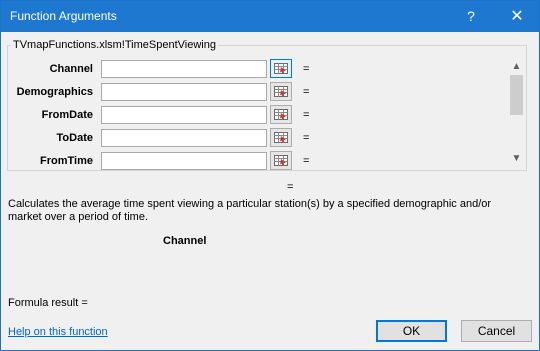  What do you see at coordinates (517, 16) in the screenshot?
I see `close-icon: ✕` at bounding box center [517, 16].